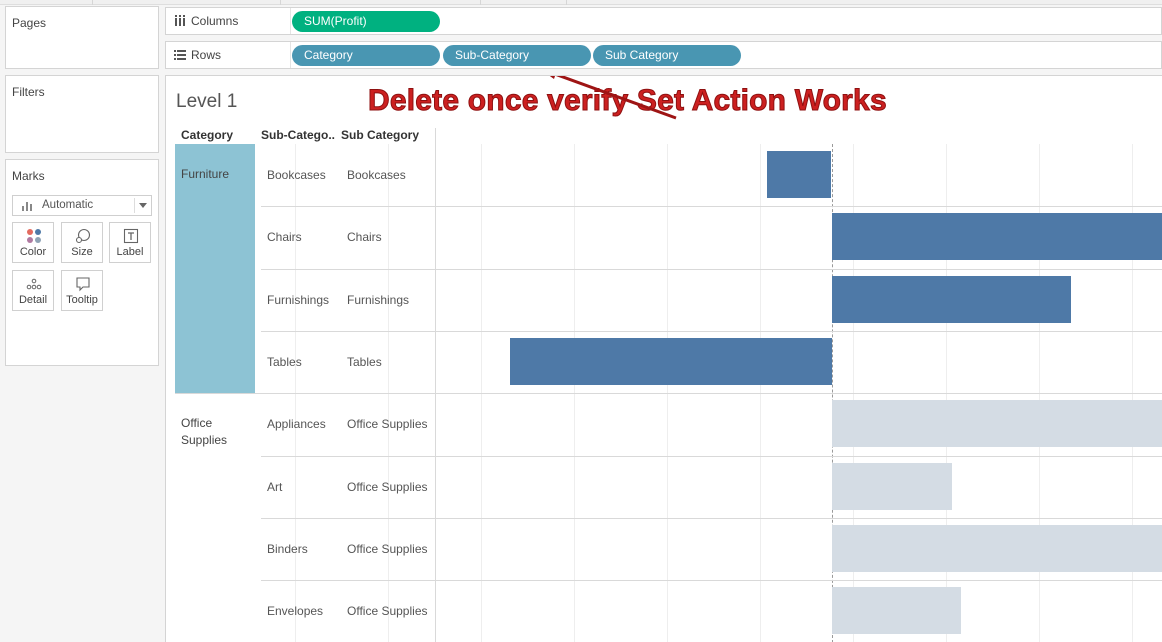  What do you see at coordinates (613, 98) in the screenshot?
I see `annotation-arrow-icon` at bounding box center [613, 98].